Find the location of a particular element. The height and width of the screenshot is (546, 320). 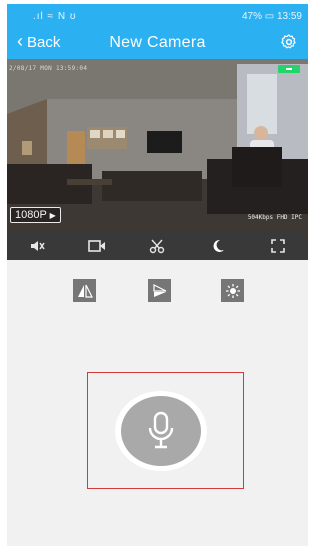

microphone-icon is located at coordinates (161, 430).